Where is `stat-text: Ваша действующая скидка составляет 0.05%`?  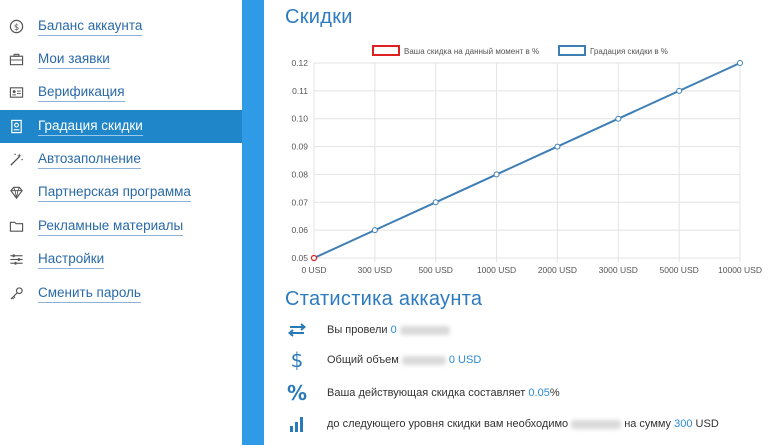
stat-text: Ваша действующая скидка составляет 0.05% is located at coordinates (443, 393).